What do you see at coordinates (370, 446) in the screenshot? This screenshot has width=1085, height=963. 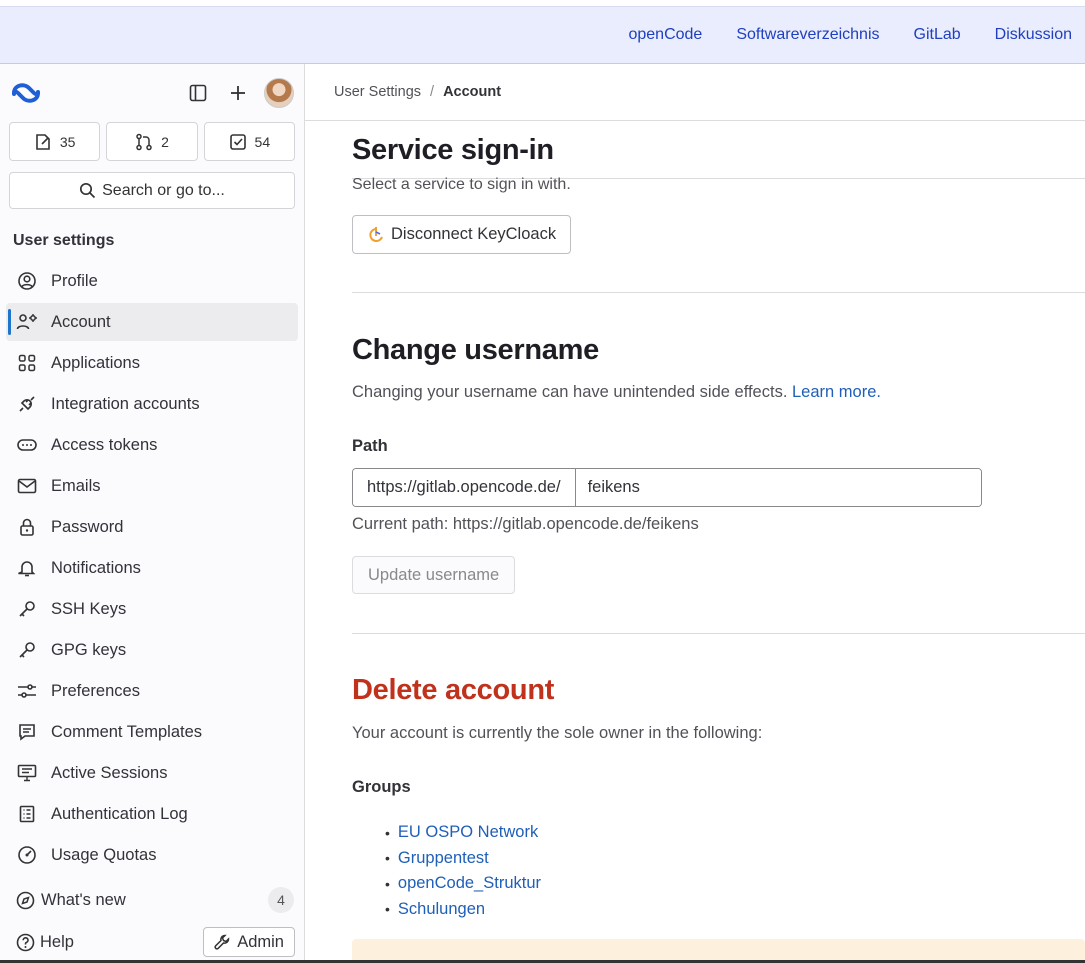 I see `path-label: Path` at bounding box center [370, 446].